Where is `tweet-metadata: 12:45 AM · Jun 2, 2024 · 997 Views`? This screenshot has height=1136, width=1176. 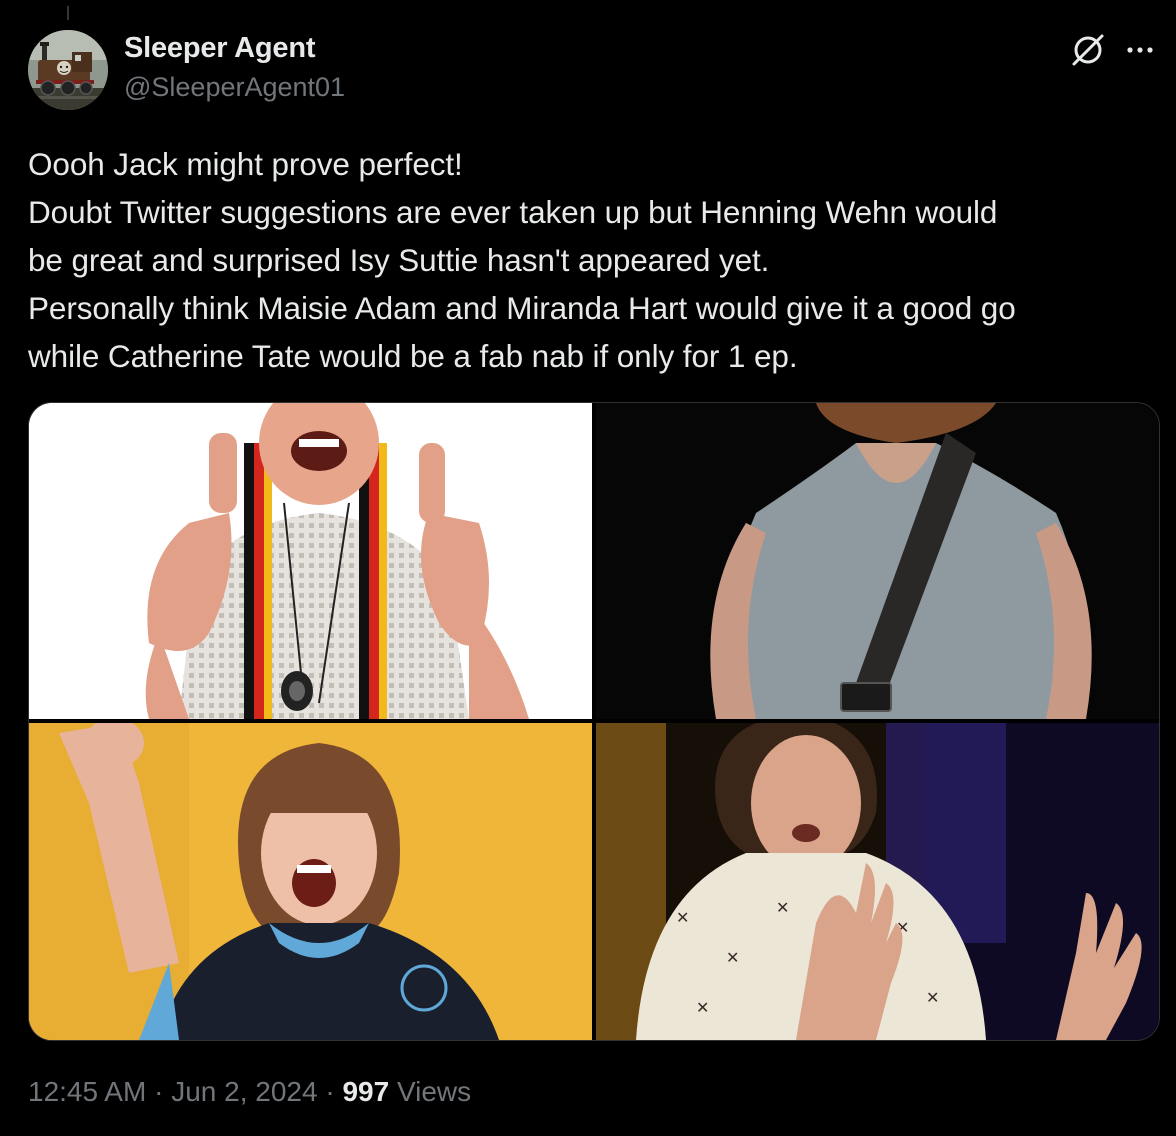
tweet-metadata: 12:45 AM · Jun 2, 2024 · 997 Views is located at coordinates (249, 1092).